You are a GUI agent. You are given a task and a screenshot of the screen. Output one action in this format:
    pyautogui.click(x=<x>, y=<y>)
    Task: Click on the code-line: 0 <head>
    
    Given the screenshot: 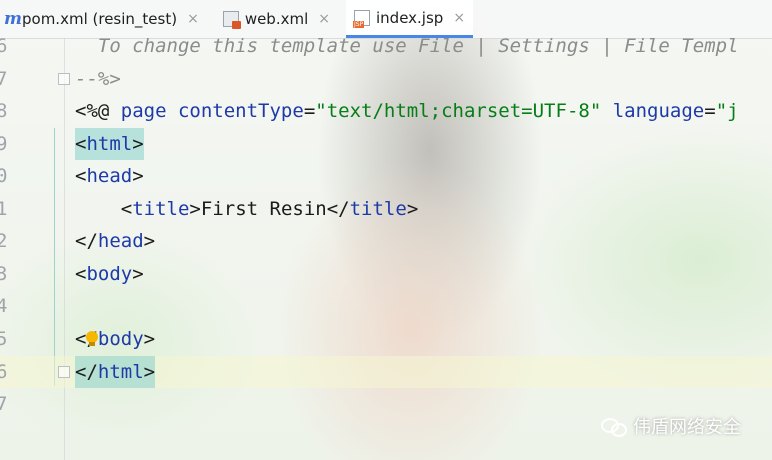 What is the action you would take?
    pyautogui.click(x=386, y=176)
    